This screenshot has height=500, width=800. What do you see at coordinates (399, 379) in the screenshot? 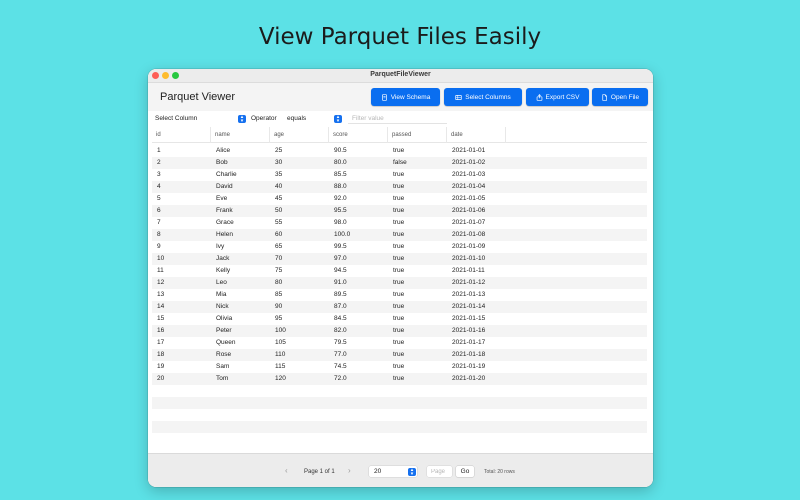
I see `table-row: 20 Tom 120 72.0 true 2021-01-20` at bounding box center [399, 379].